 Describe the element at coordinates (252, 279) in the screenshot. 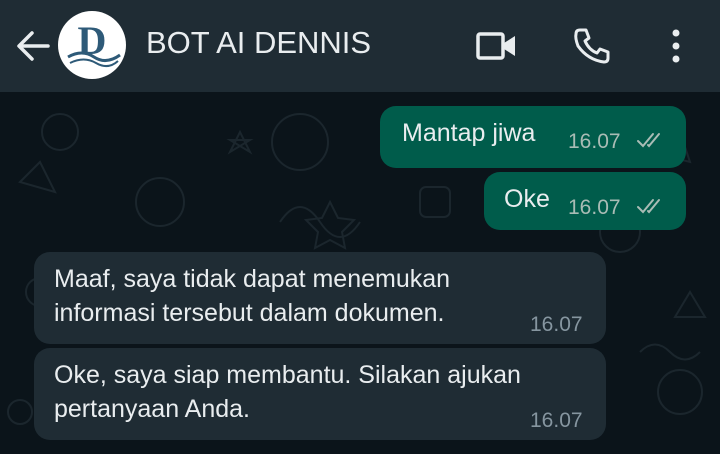

I see `message-text-line: Maaf, saya tidak dapat menemukan` at that location.